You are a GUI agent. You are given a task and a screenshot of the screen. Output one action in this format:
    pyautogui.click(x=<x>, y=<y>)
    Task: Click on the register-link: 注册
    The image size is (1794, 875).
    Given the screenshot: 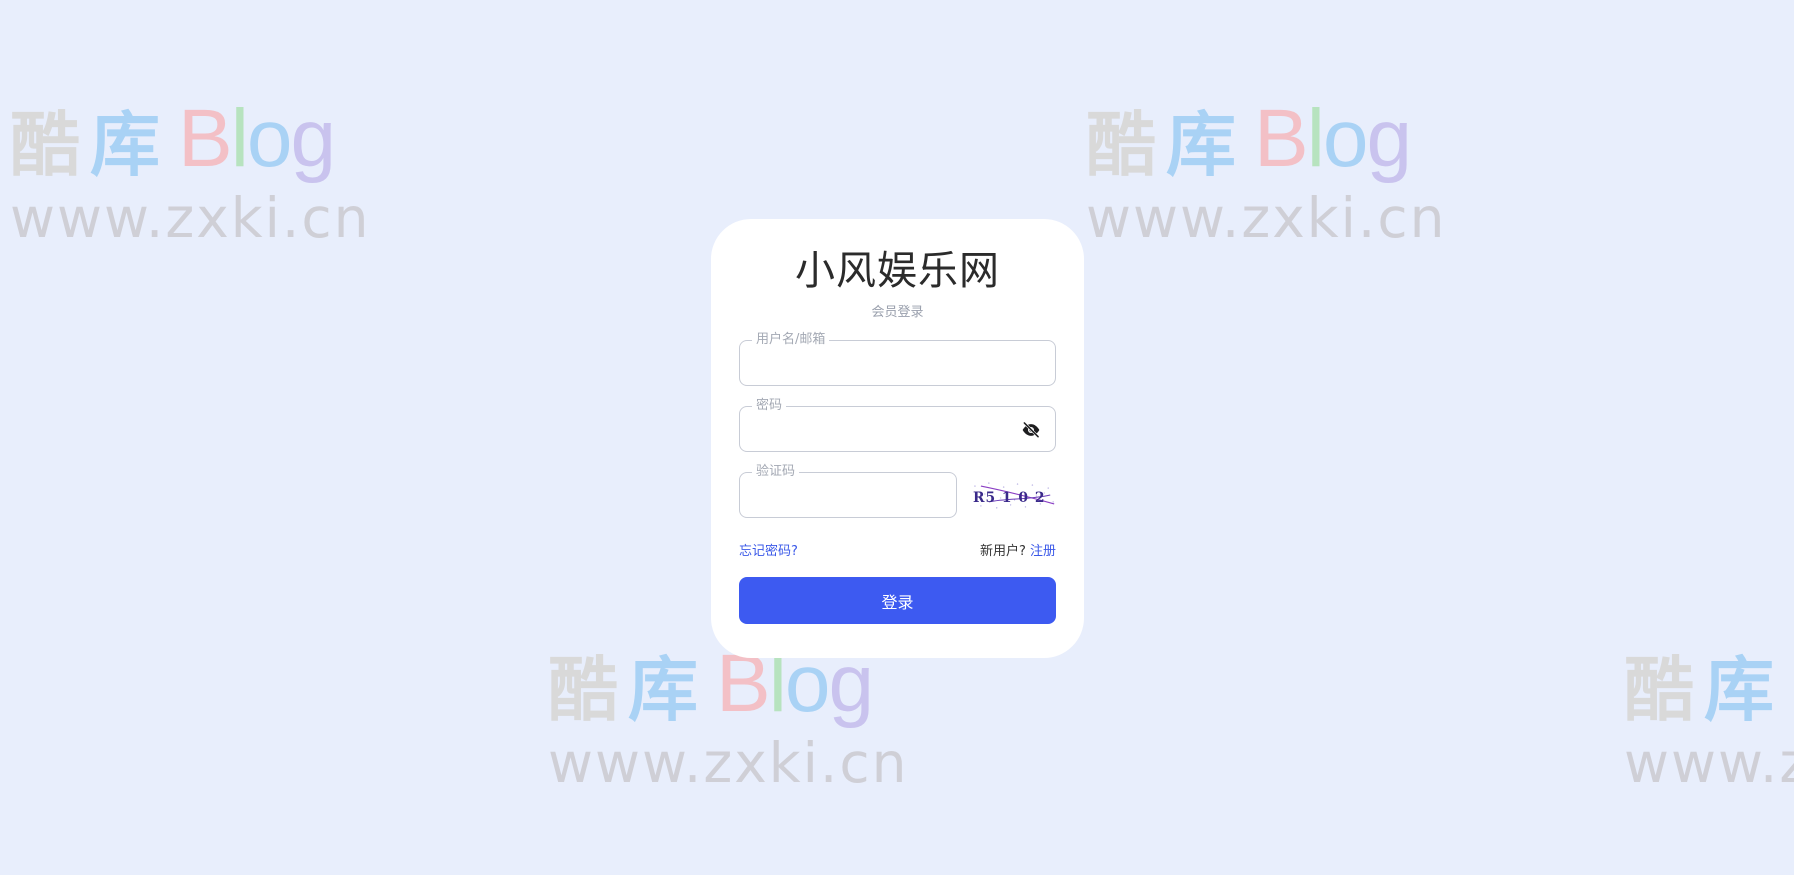 What is the action you would take?
    pyautogui.click(x=1043, y=551)
    